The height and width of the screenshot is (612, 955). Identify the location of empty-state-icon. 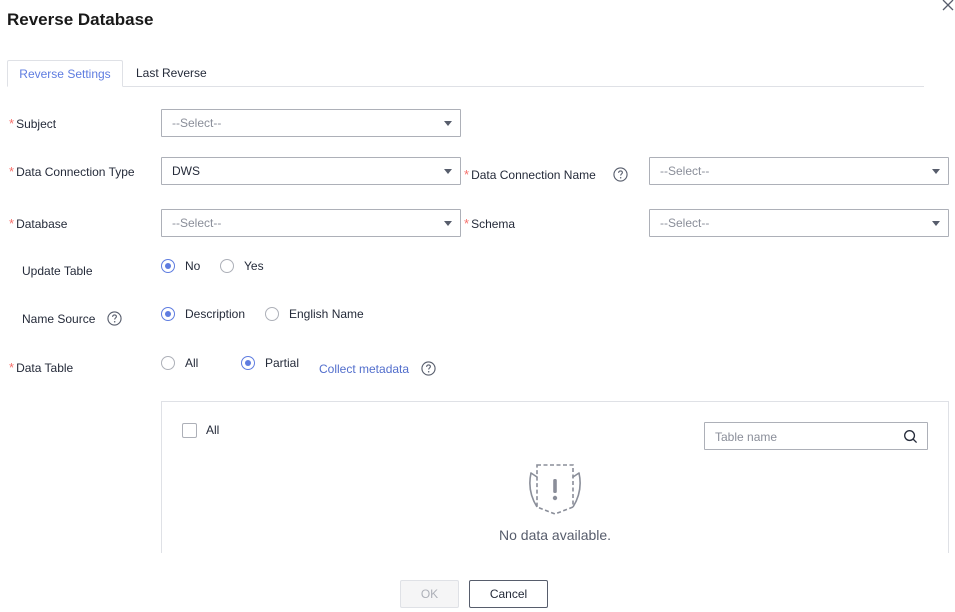
(555, 489).